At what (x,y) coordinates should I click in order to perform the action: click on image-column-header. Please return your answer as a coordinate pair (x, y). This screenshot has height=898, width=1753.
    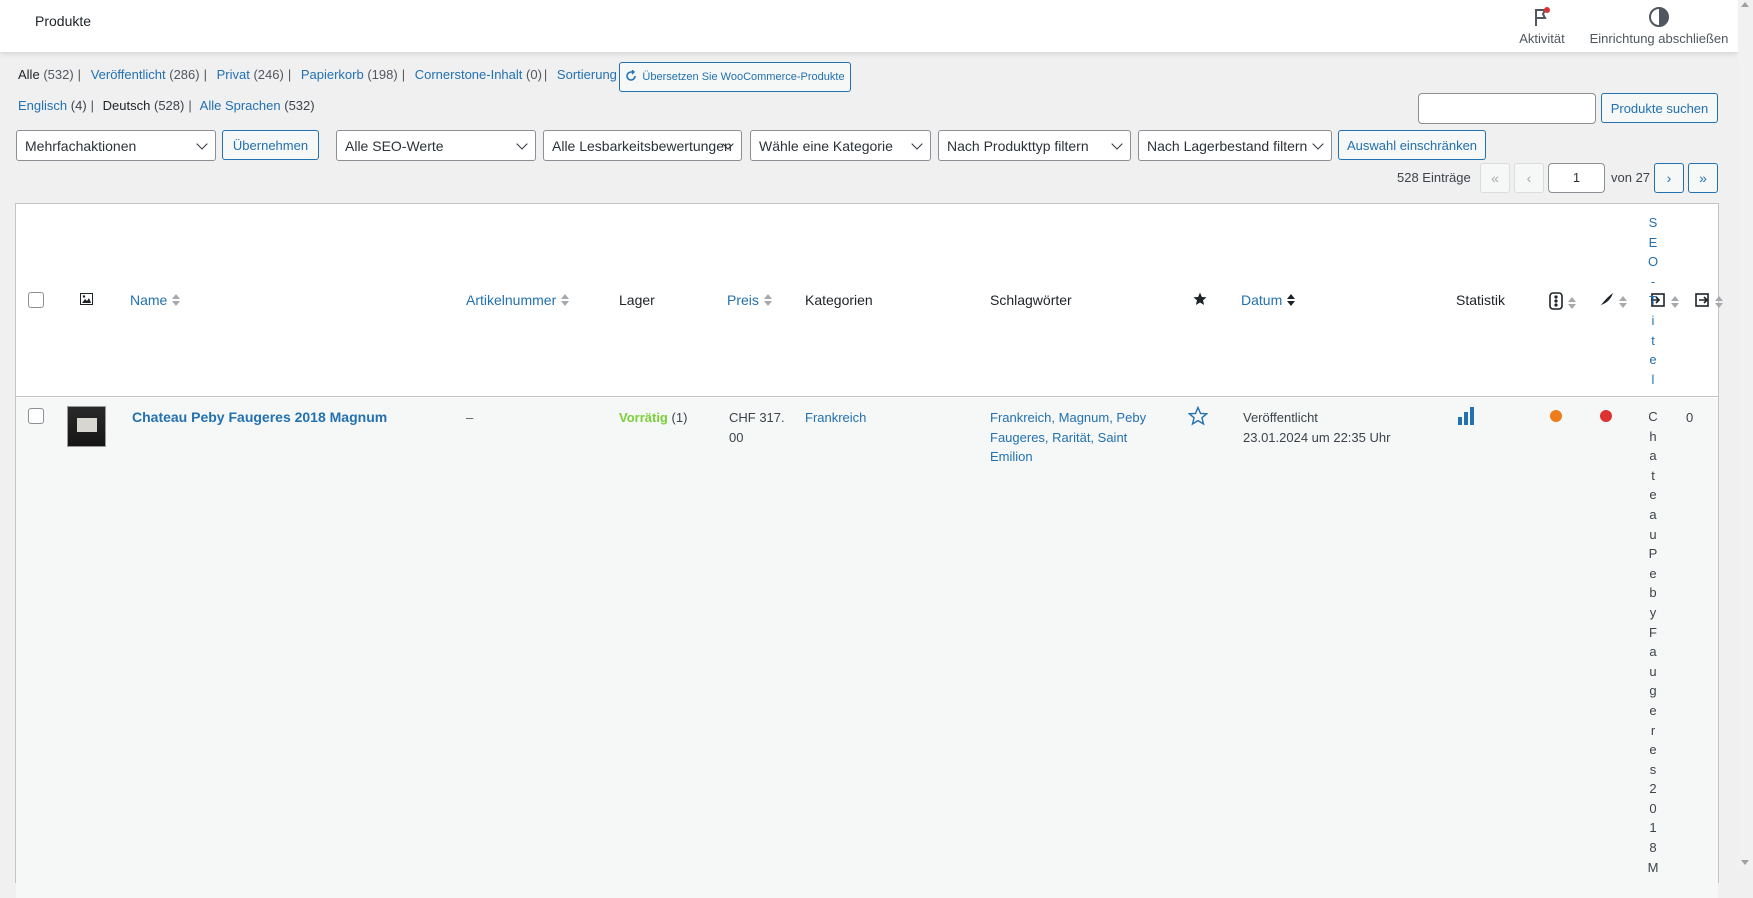
    Looking at the image, I should click on (86, 300).